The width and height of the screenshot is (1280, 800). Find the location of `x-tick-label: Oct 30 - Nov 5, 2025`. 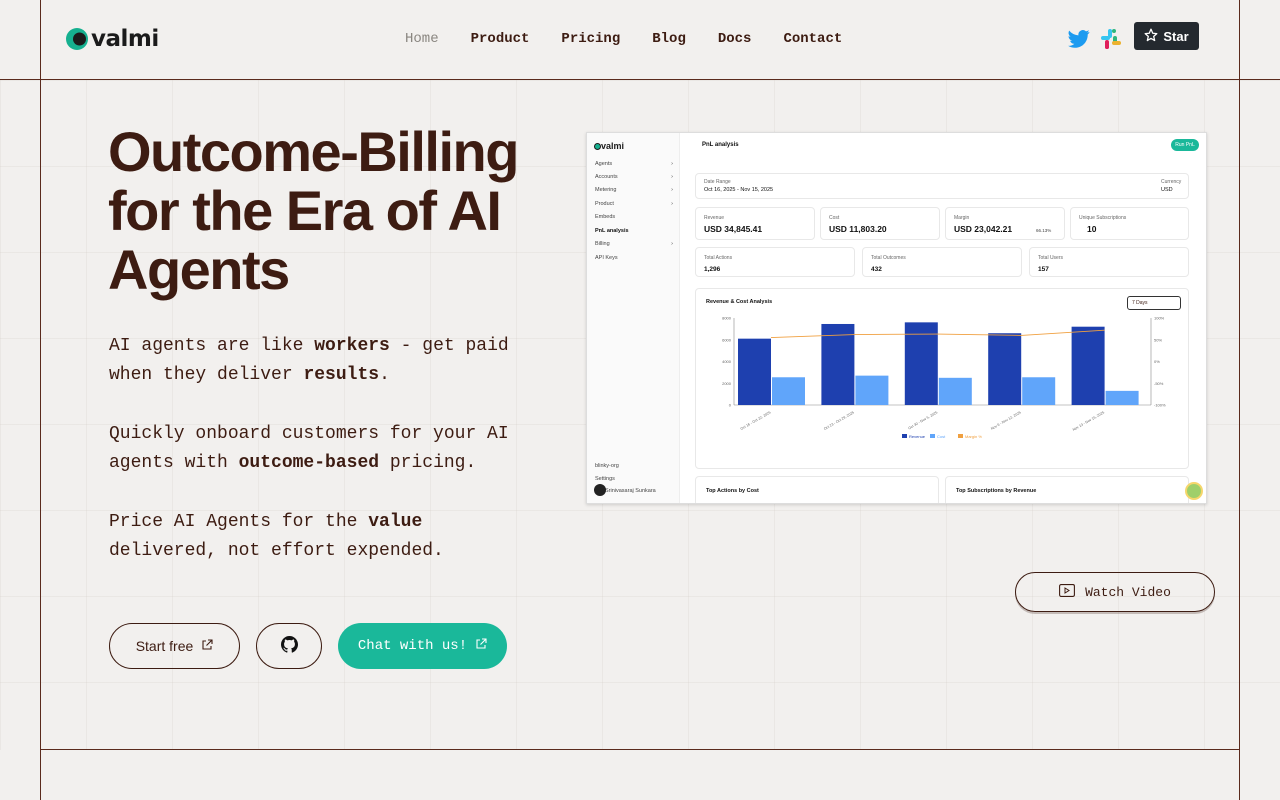

x-tick-label: Oct 30 - Nov 5, 2025 is located at coordinates (923, 420).